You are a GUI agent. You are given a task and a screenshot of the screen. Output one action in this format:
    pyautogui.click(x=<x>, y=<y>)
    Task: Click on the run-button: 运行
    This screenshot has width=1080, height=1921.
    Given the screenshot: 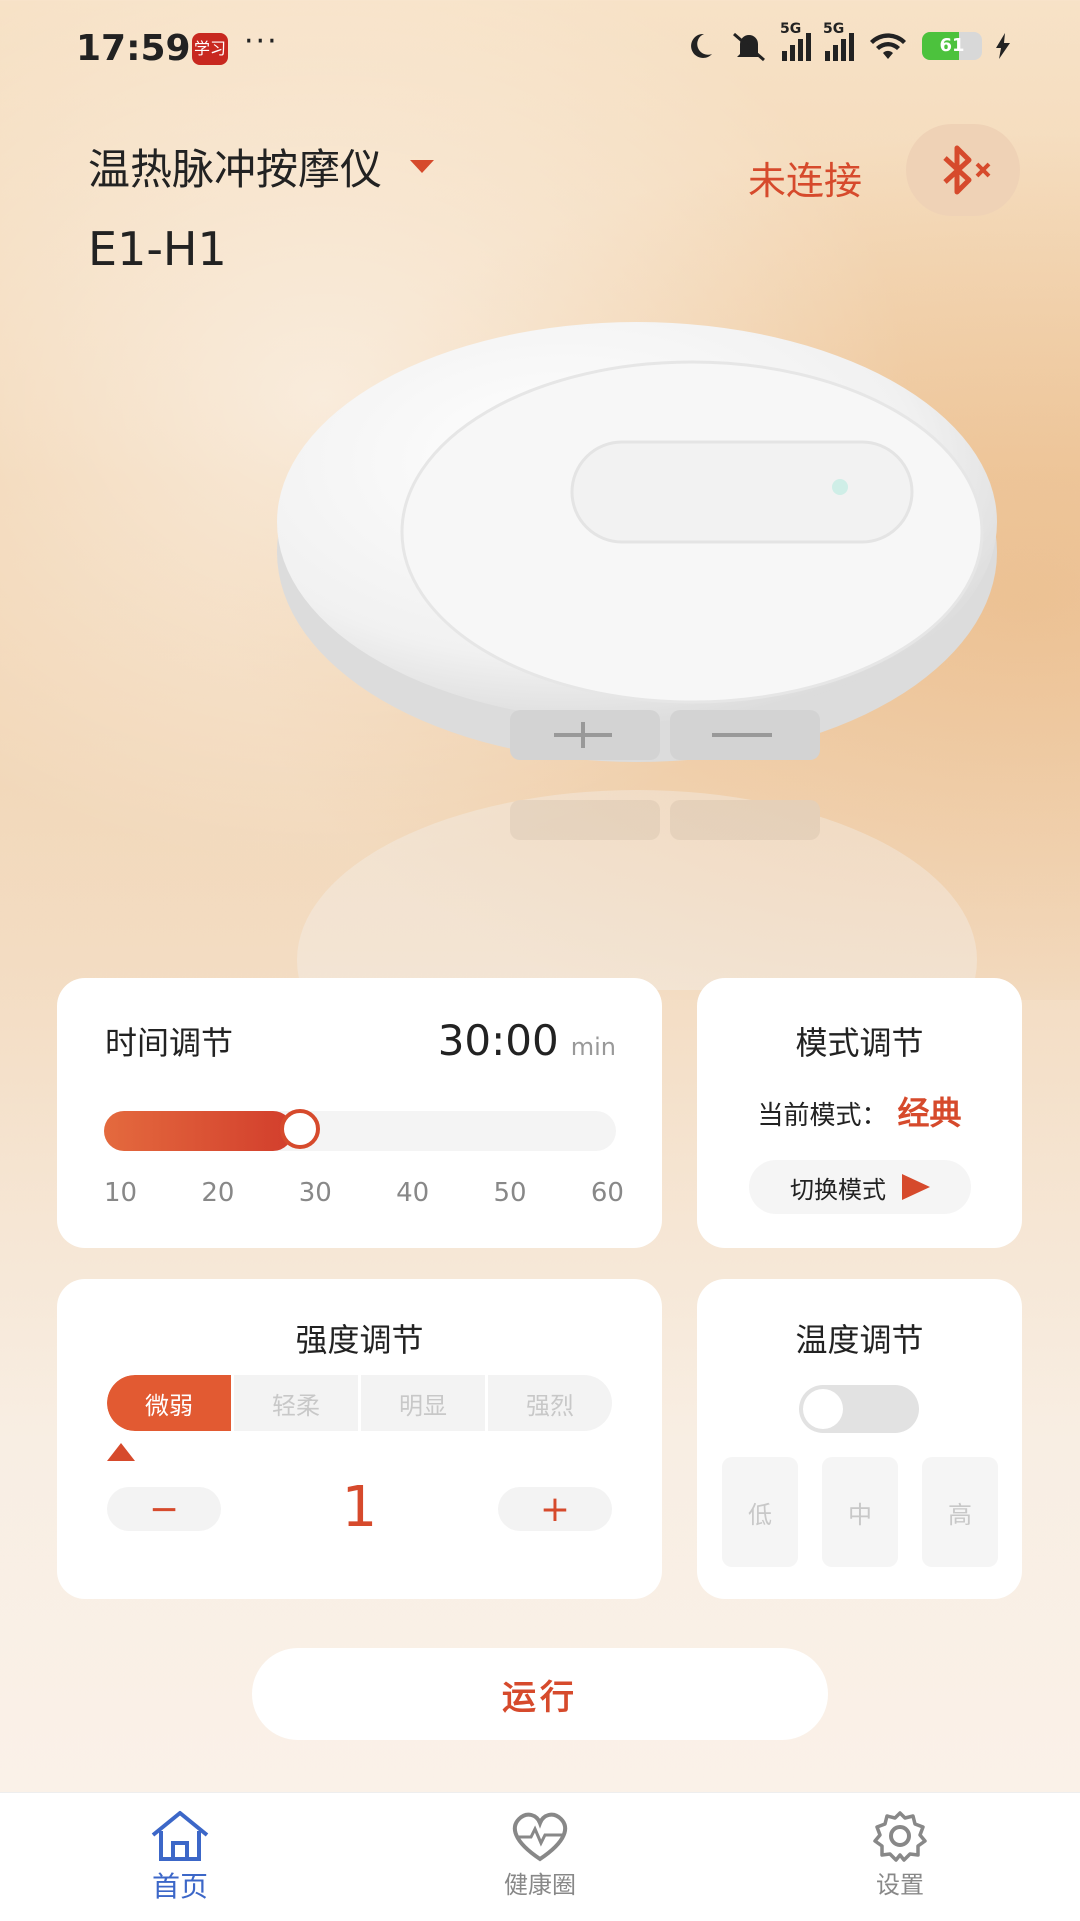 What is the action you would take?
    pyautogui.click(x=540, y=1694)
    